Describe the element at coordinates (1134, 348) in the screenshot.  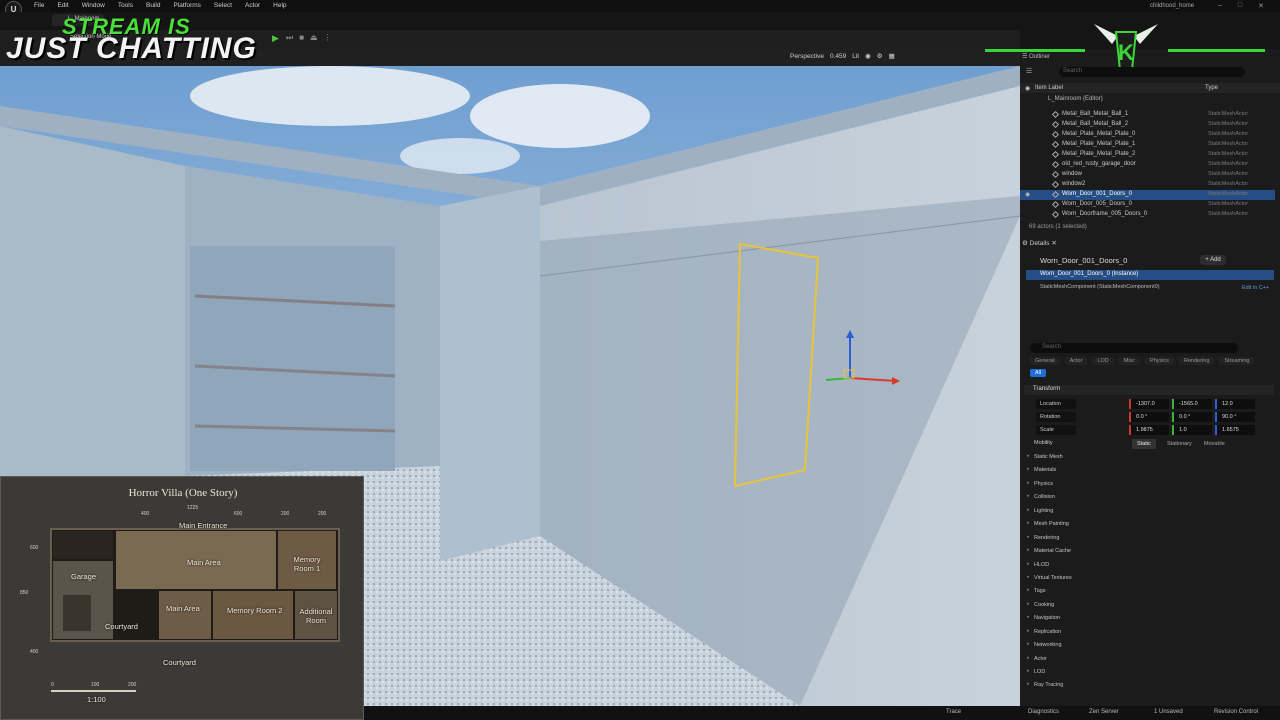
I see `details-search-input: Search` at that location.